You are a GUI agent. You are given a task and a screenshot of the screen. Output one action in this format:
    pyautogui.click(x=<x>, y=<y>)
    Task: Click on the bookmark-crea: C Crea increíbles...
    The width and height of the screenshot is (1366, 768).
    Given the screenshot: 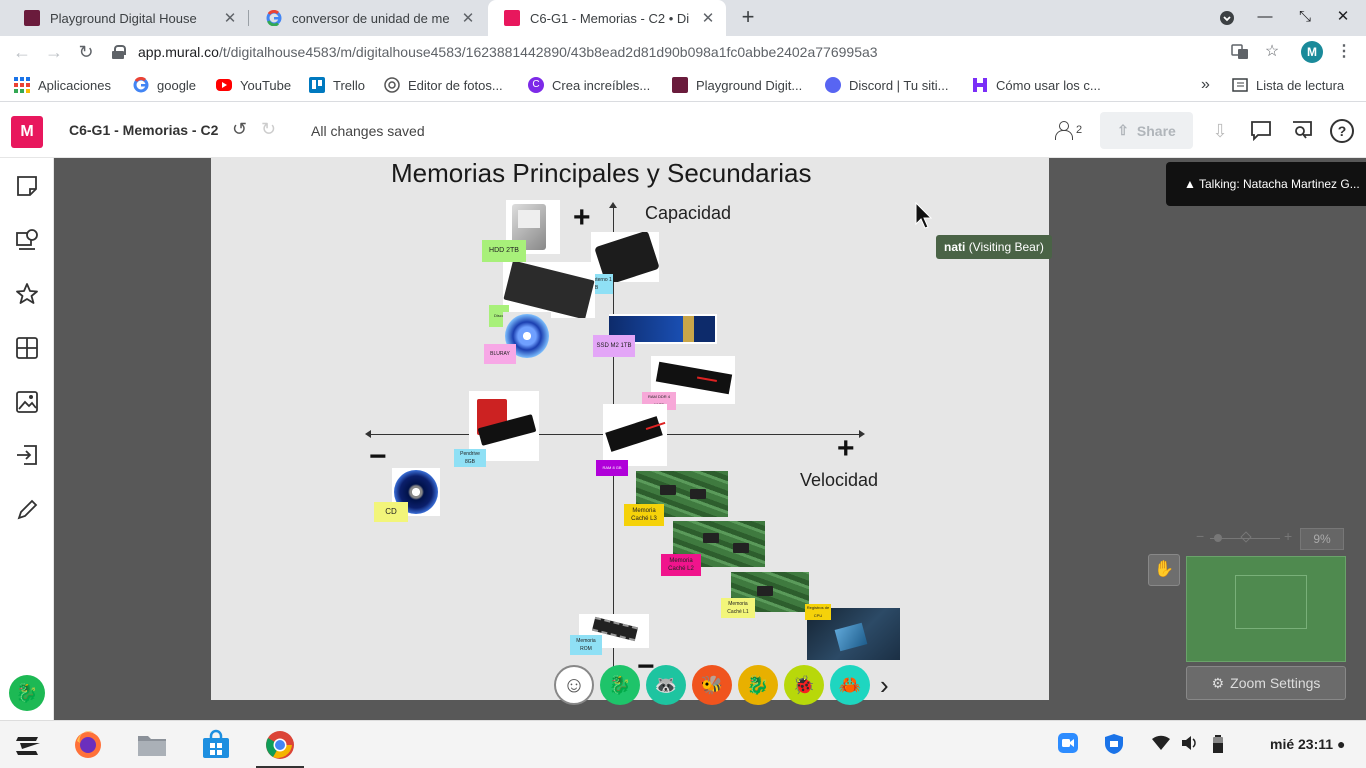 What is the action you would take?
    pyautogui.click(x=589, y=85)
    